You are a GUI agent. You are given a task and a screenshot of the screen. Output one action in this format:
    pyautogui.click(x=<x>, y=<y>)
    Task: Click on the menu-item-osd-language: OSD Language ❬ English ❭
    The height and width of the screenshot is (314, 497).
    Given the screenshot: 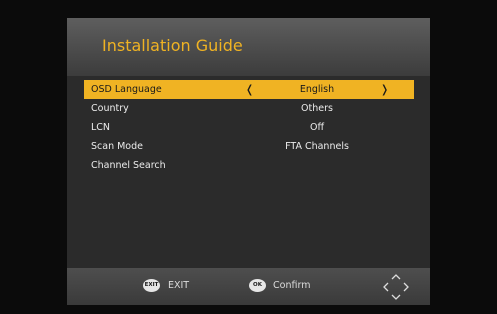 What is the action you would take?
    pyautogui.click(x=249, y=89)
    